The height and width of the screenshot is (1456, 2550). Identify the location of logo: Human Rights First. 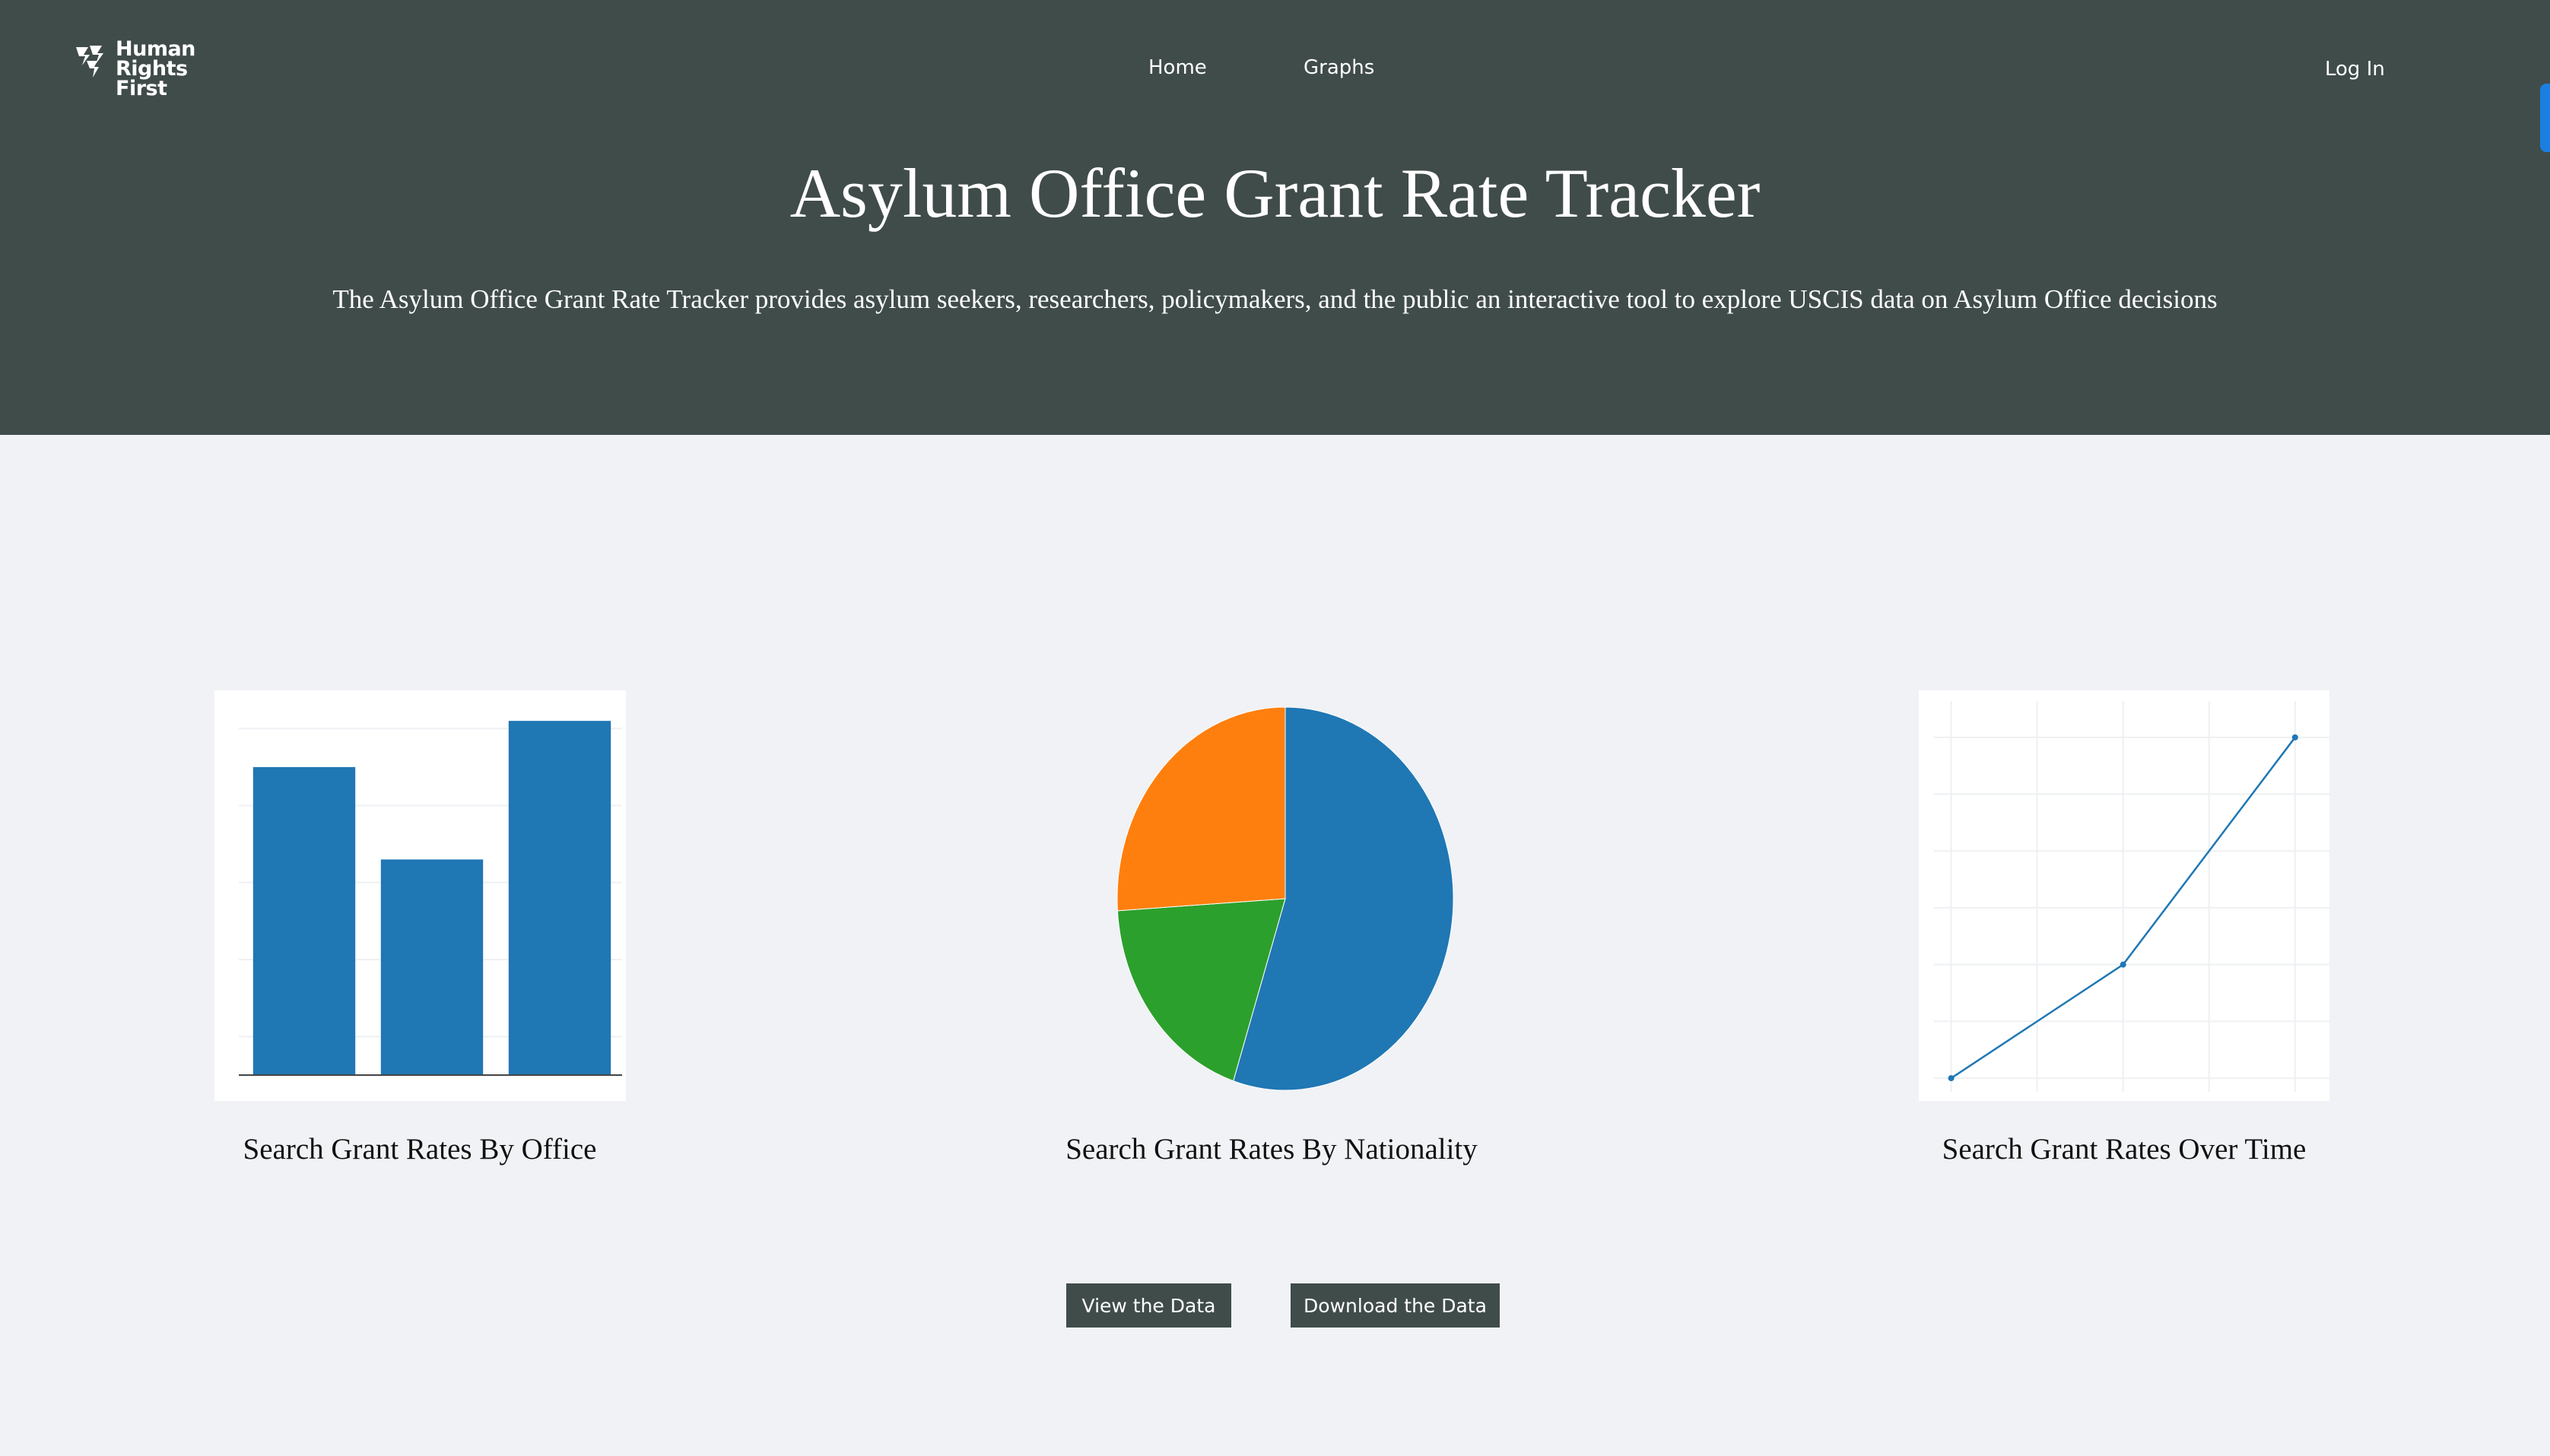
(136, 71).